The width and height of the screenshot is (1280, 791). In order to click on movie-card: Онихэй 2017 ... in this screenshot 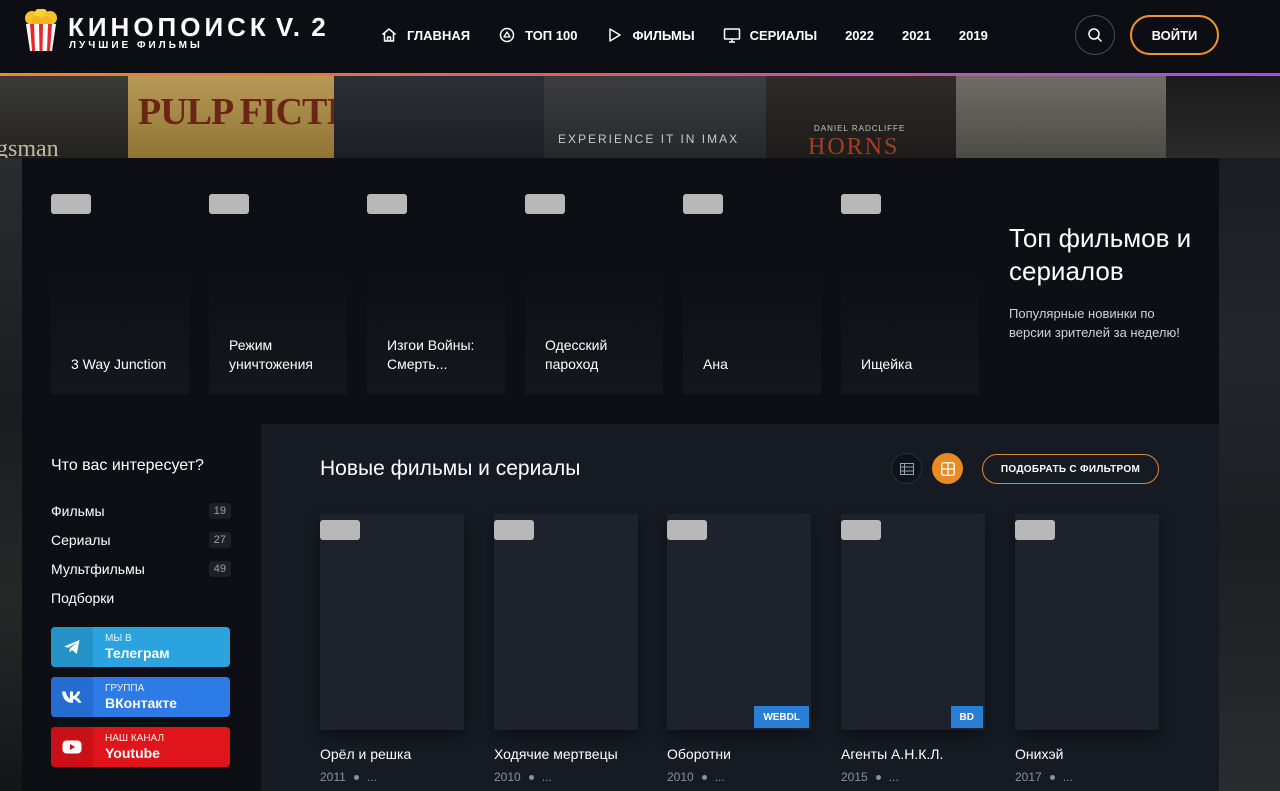, I will do `click(1087, 649)`.